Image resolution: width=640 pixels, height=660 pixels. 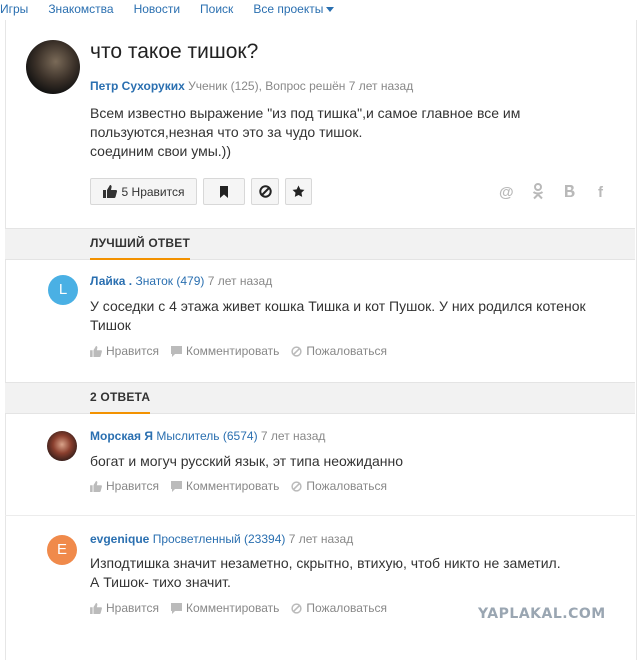 I want to click on block-icon, so click(x=265, y=191).